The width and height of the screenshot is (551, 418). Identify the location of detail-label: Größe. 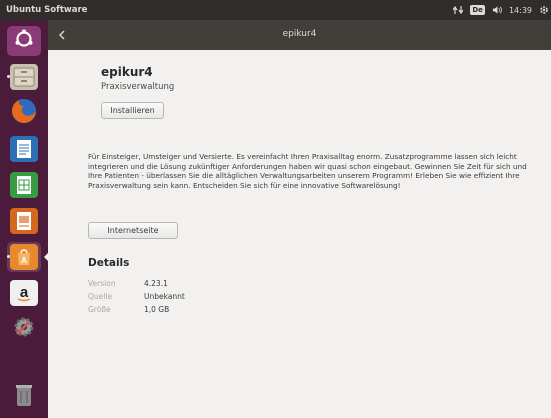
(99, 309).